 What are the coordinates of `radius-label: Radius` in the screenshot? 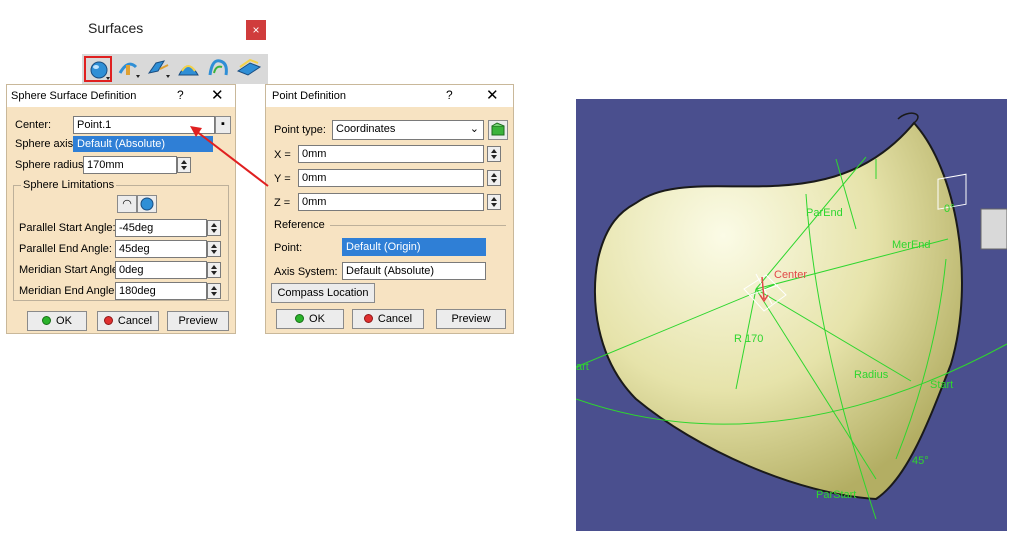 It's located at (871, 375).